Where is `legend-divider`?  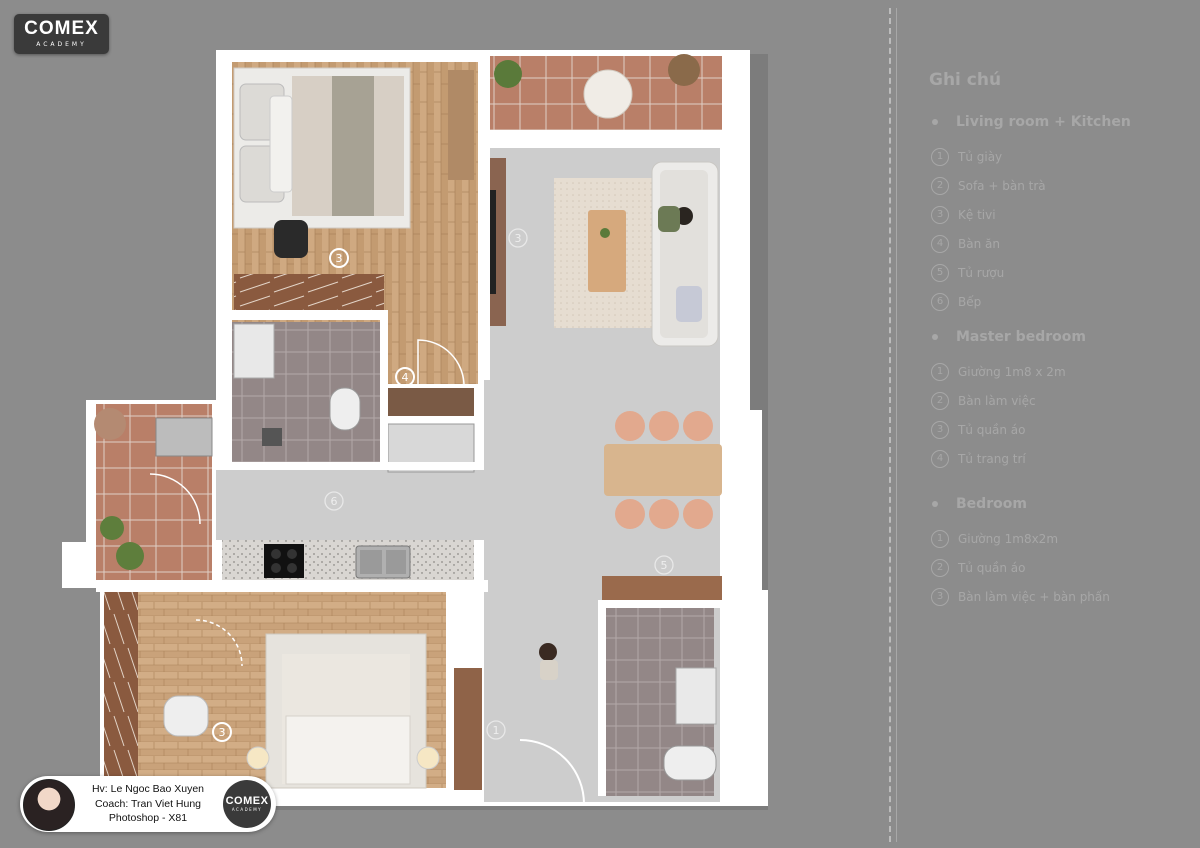 legend-divider is located at coordinates (890, 425).